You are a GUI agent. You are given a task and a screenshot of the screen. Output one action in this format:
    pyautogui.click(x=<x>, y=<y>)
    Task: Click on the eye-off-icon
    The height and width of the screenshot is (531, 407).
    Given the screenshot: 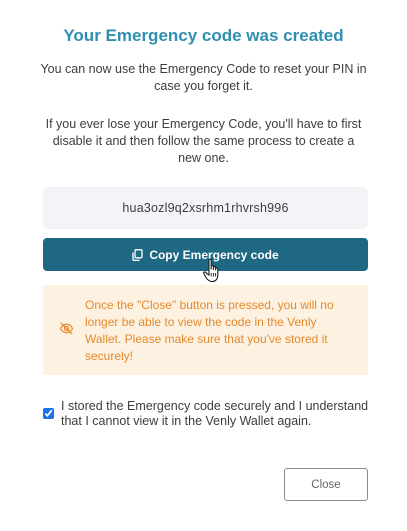 What is the action you would take?
    pyautogui.click(x=66, y=331)
    